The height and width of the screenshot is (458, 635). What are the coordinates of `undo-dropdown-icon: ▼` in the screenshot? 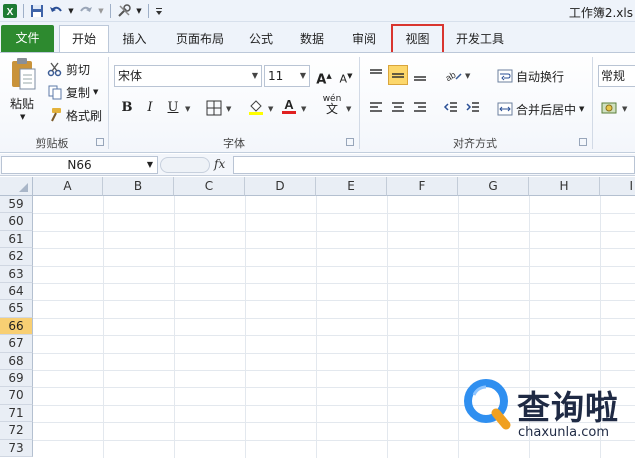 It's located at (71, 11).